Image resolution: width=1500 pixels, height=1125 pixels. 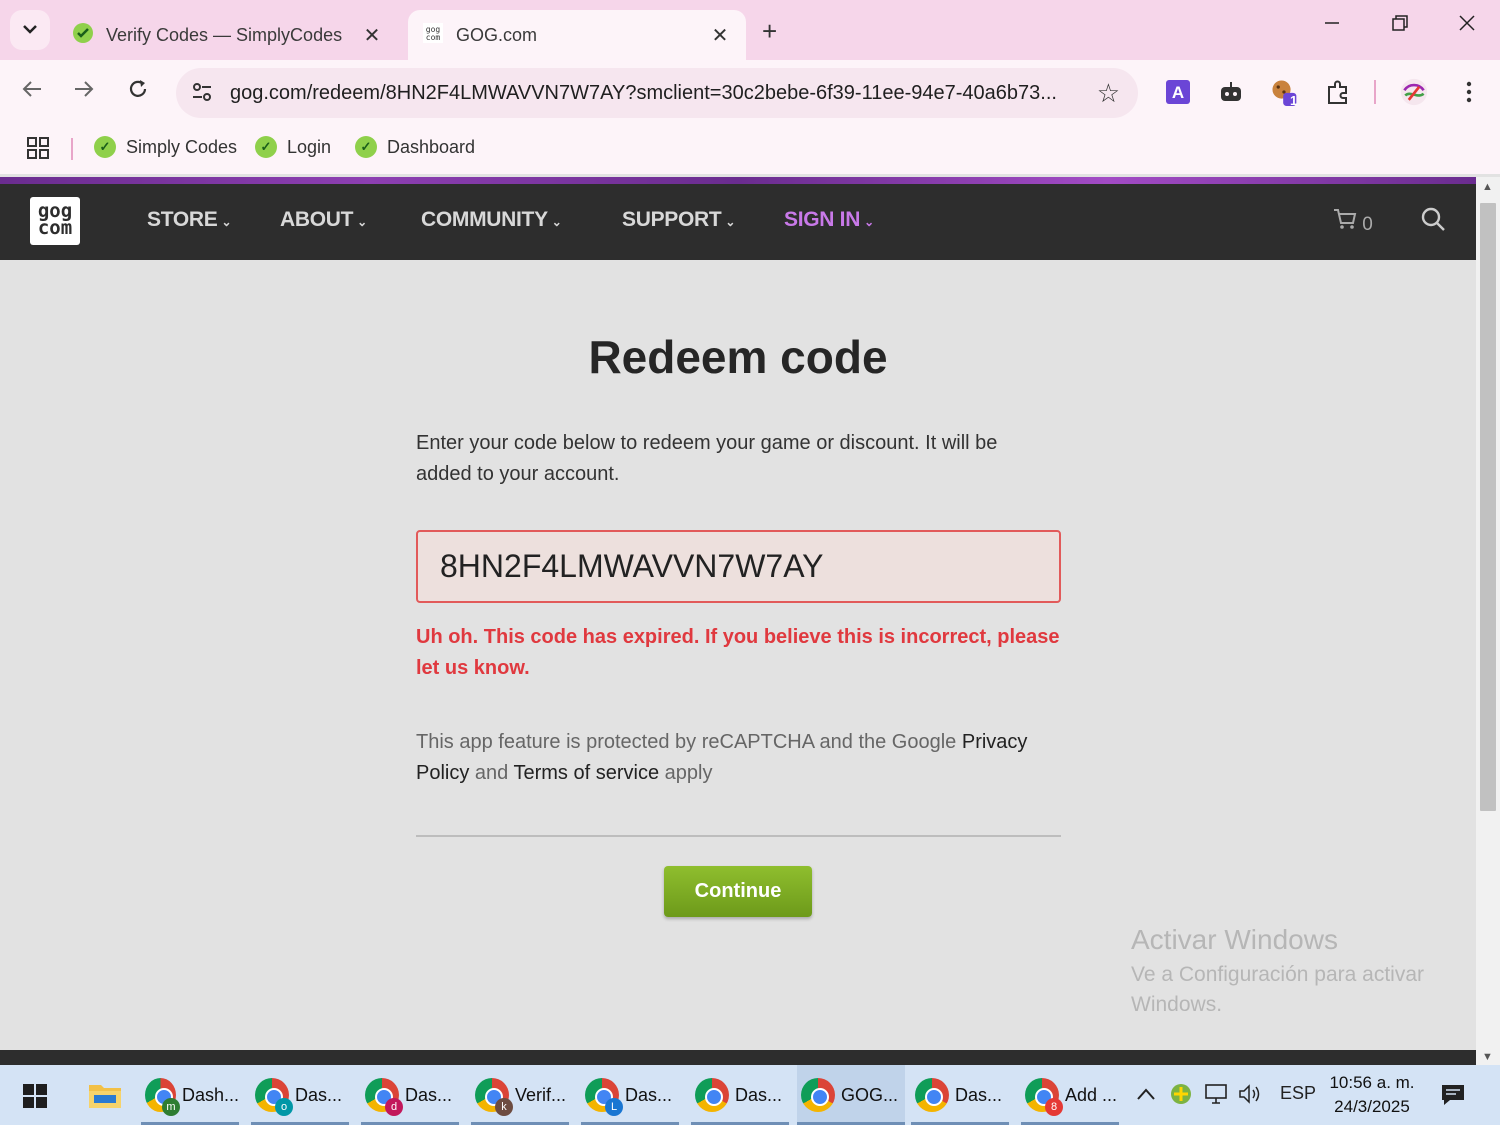 I want to click on restore-button, so click(x=1400, y=25).